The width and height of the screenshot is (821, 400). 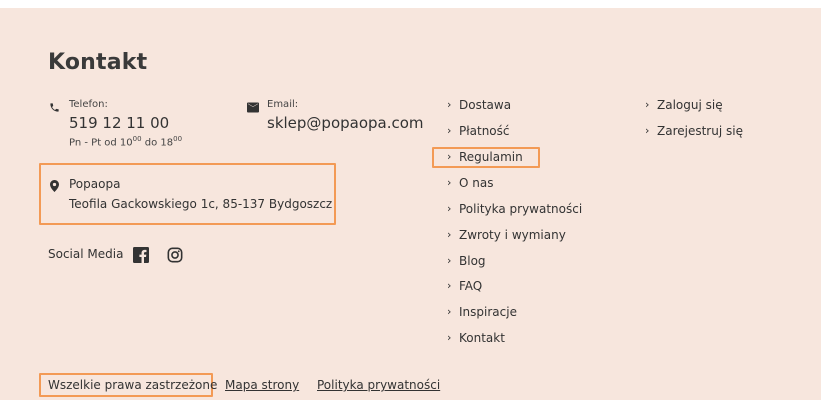 What do you see at coordinates (133, 385) in the screenshot?
I see `rights-text: Wszelkie prawa zastrzeżone` at bounding box center [133, 385].